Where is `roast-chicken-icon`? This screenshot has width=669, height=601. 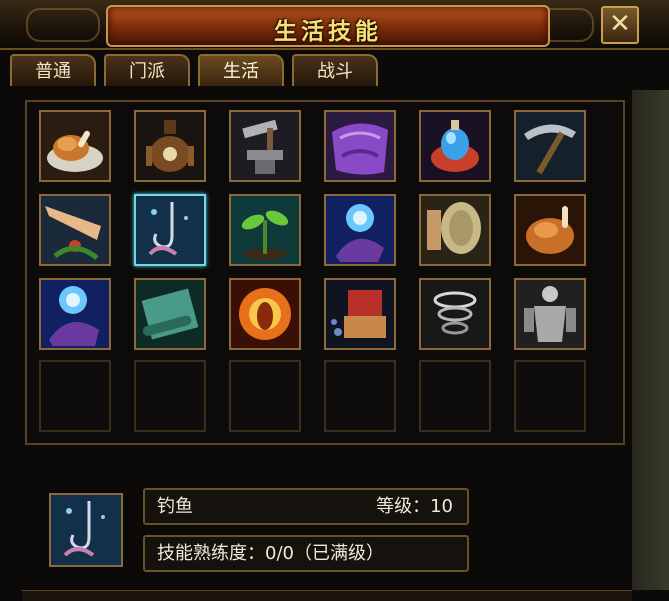 roast-chicken-icon is located at coordinates (550, 230).